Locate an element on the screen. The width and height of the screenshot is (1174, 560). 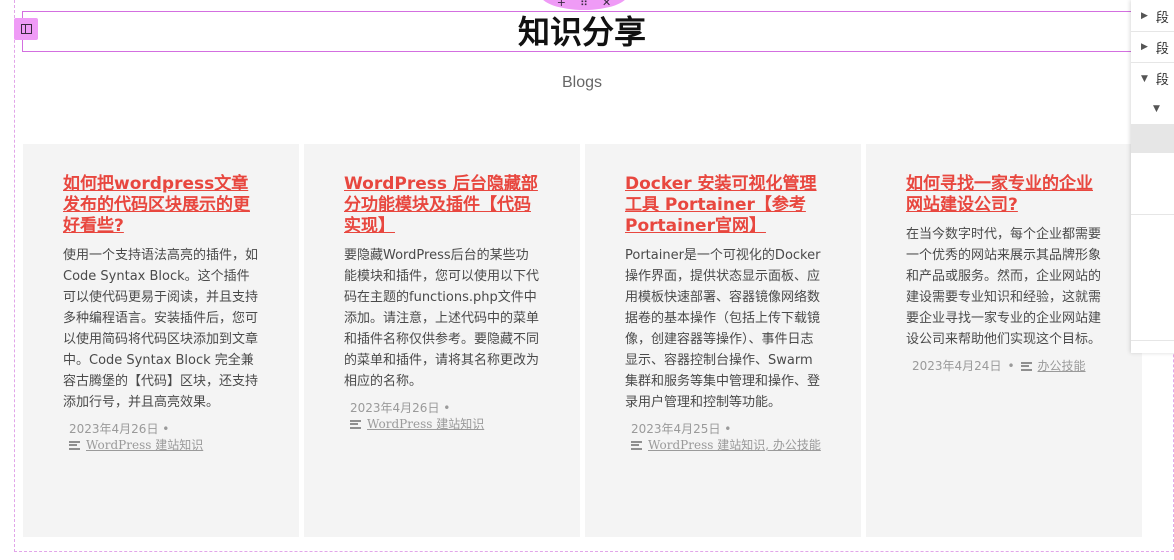
navigator-item-label: 【 is located at coordinates (1171, 108).